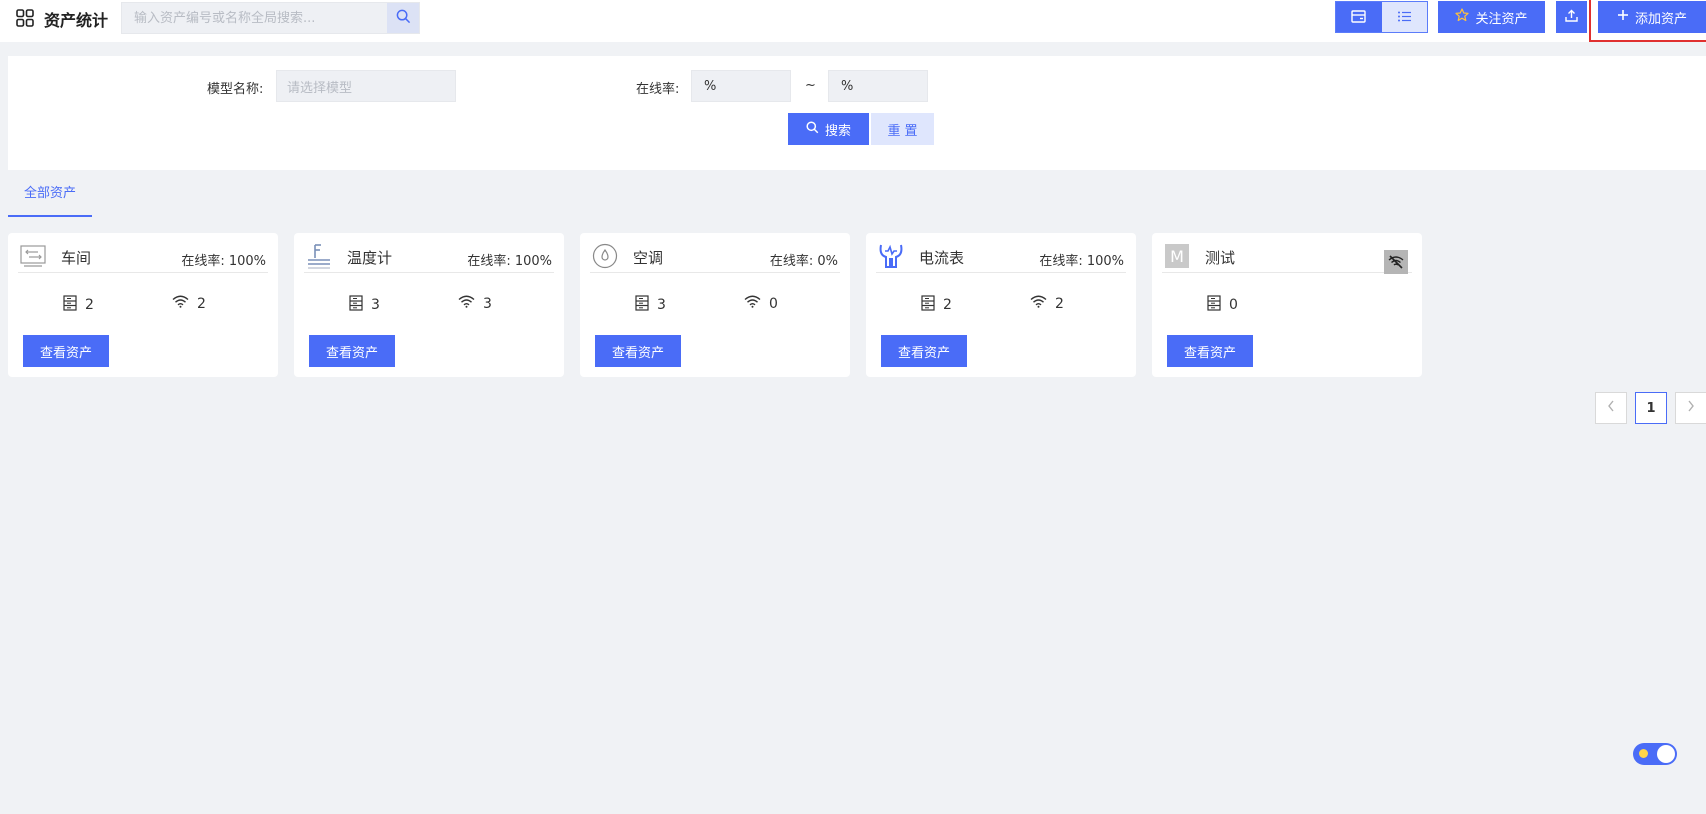  I want to click on asset-card-online-rate: 在线率: 0%, so click(803, 261).